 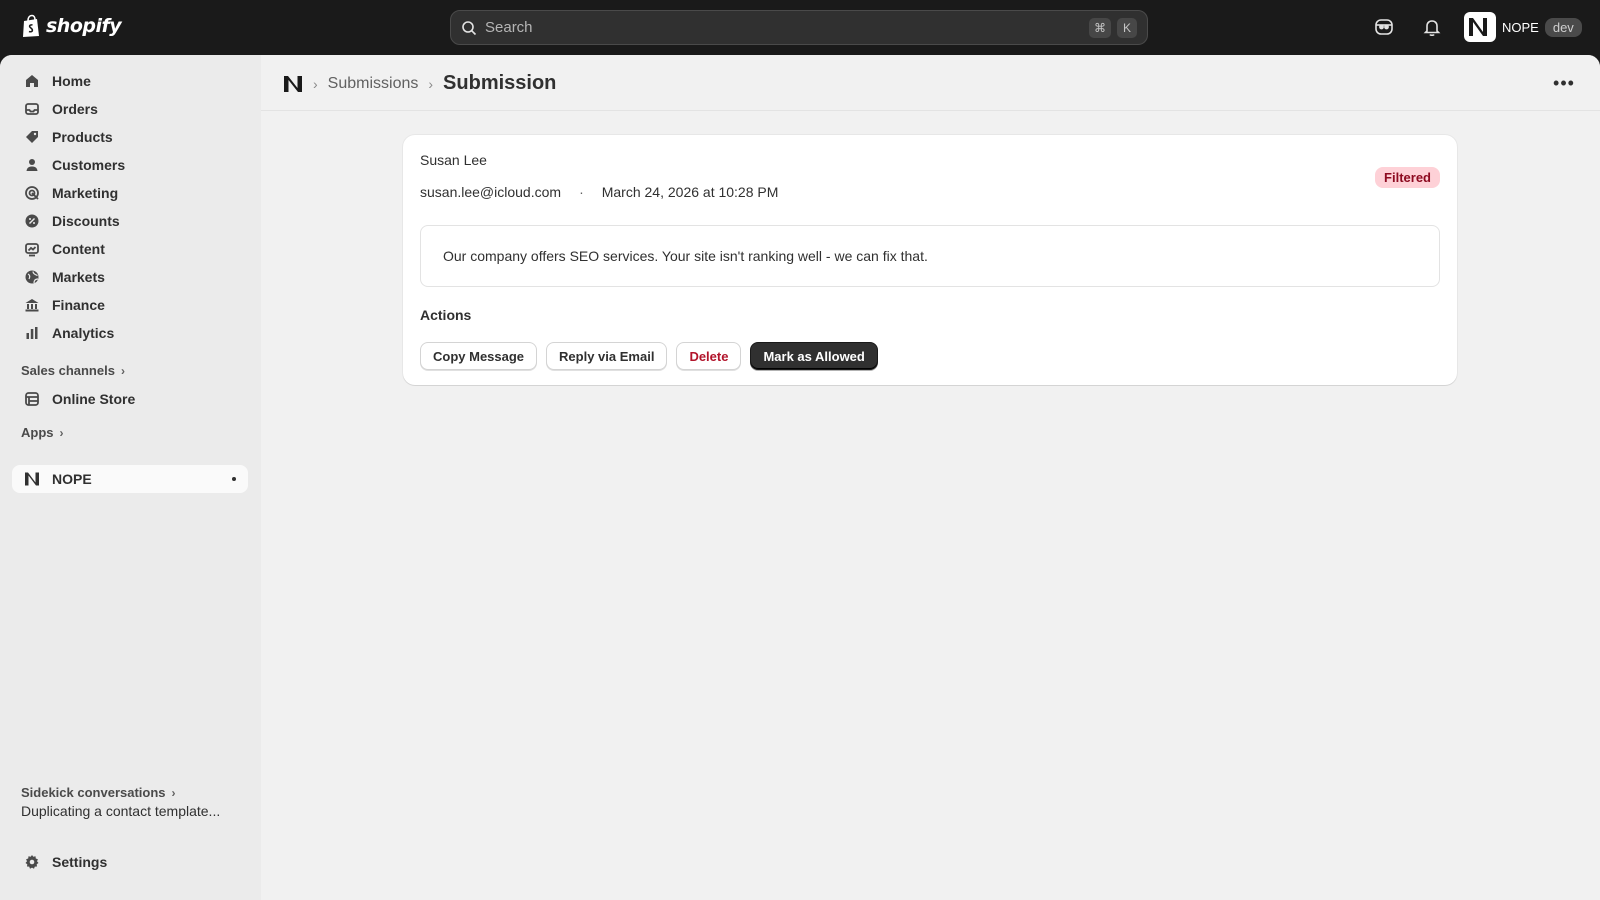 I want to click on sidebar-item-label: Analytics, so click(x=83, y=333).